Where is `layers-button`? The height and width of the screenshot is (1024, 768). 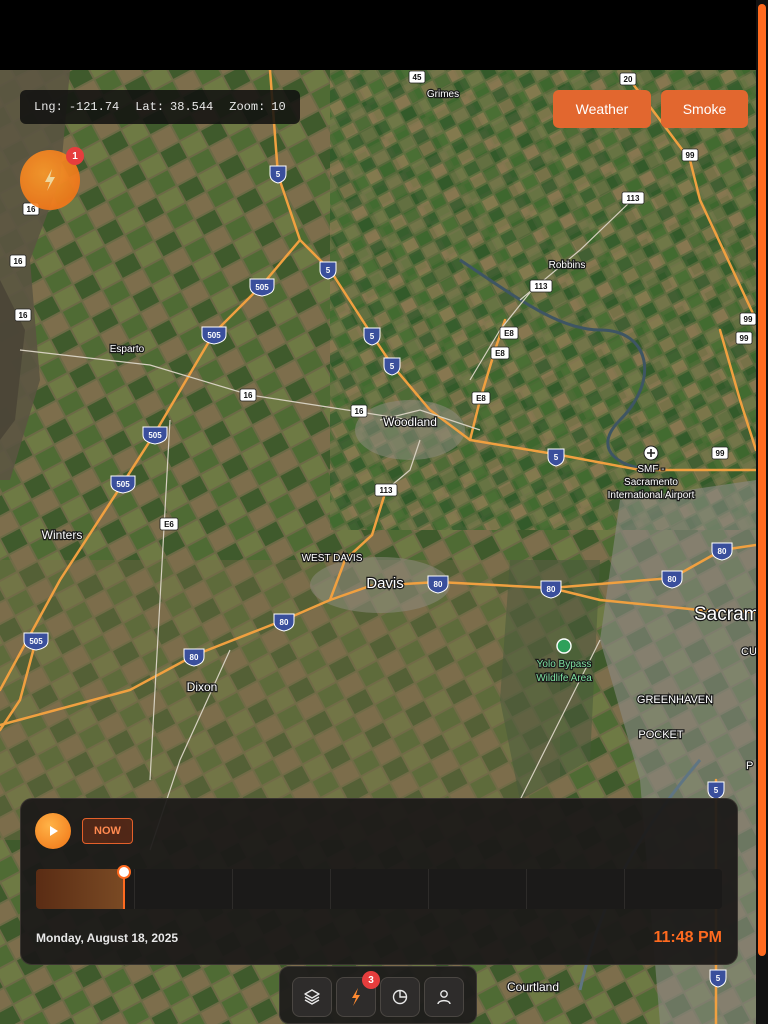
layers-button is located at coordinates (312, 997).